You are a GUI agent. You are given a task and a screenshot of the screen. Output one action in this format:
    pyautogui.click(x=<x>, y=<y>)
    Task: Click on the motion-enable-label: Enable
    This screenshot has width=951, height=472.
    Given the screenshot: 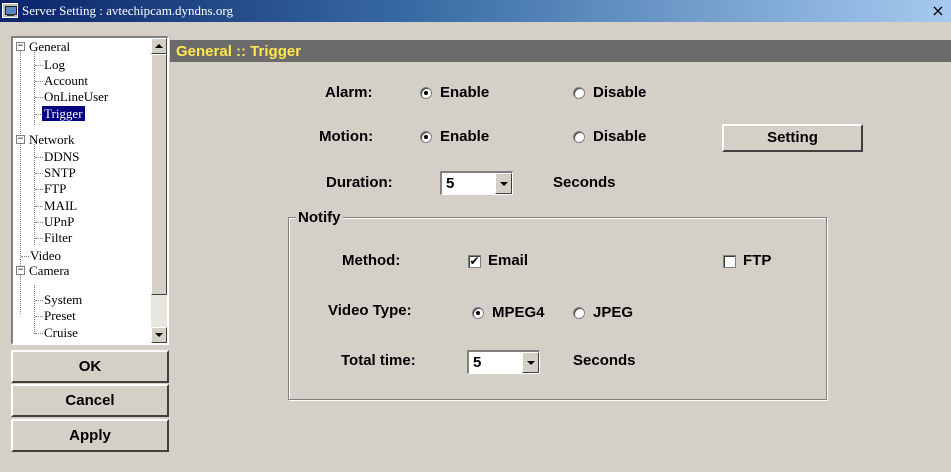 What is the action you would take?
    pyautogui.click(x=465, y=136)
    